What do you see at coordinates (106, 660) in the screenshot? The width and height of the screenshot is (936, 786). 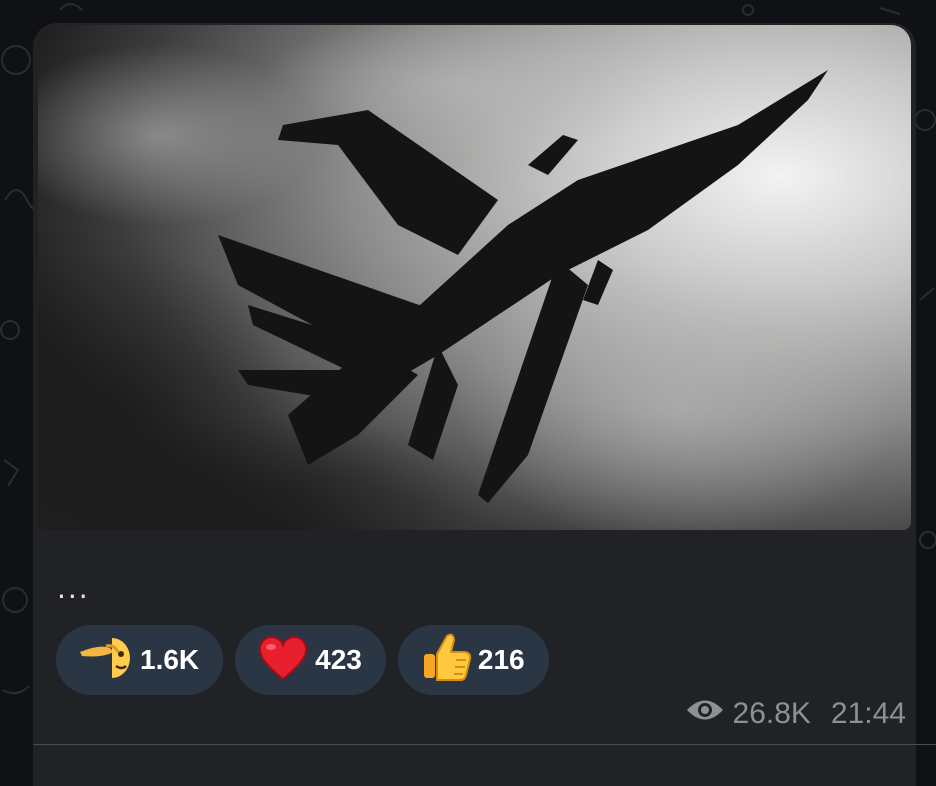 I see `saluting-face-emoji-icon` at bounding box center [106, 660].